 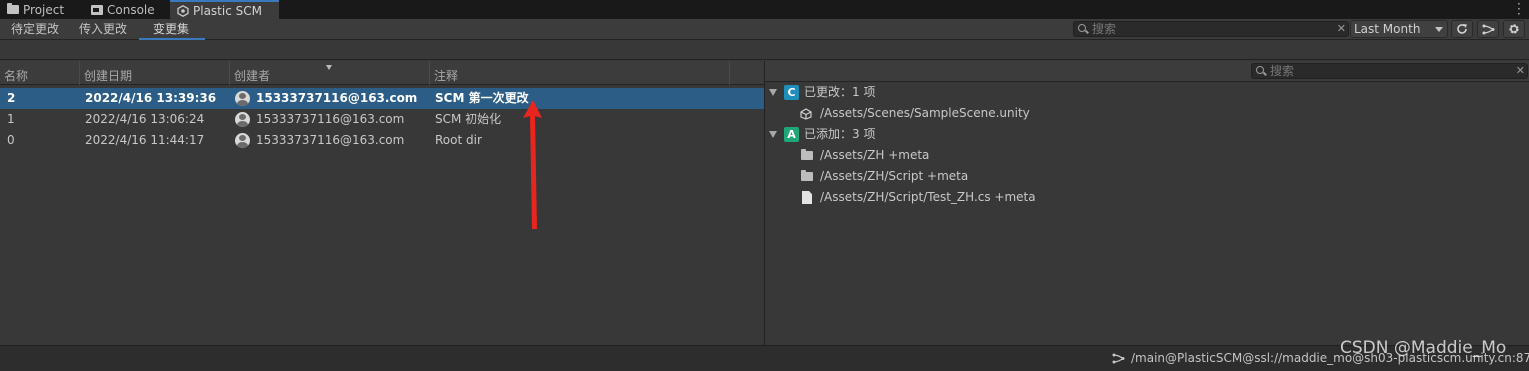 I want to click on changeset-name: 1, so click(x=11, y=119).